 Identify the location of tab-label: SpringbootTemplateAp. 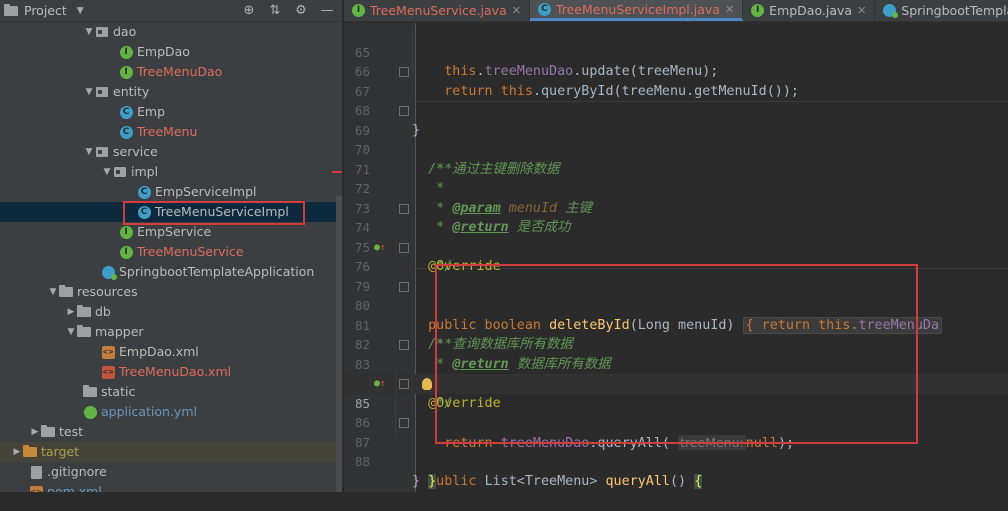
(954, 10).